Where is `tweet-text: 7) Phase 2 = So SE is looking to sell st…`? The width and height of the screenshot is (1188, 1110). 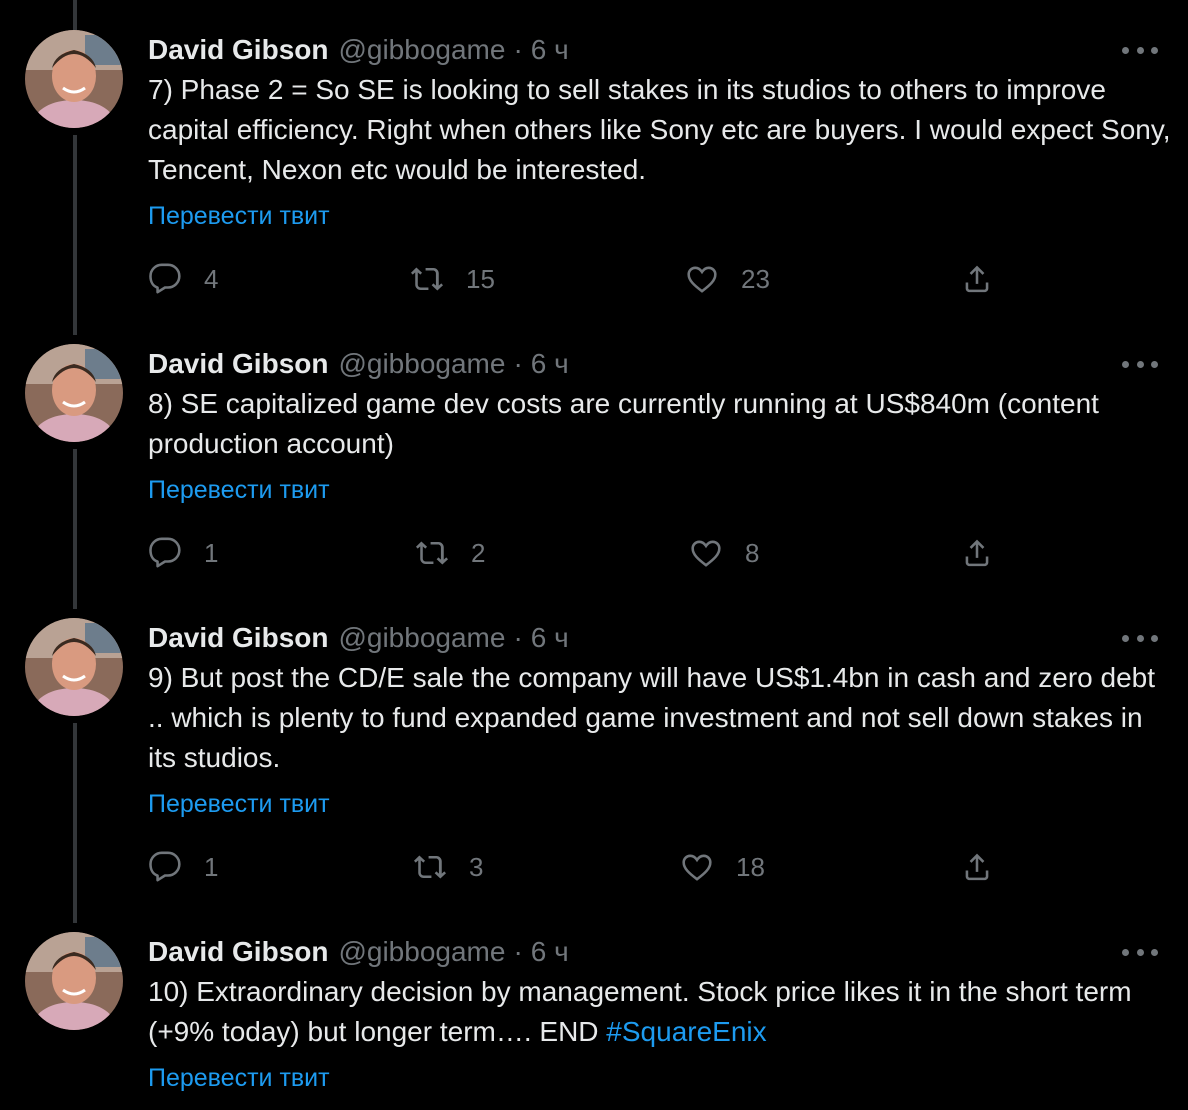 tweet-text: 7) Phase 2 = So SE is looking to sell st… is located at coordinates (659, 129).